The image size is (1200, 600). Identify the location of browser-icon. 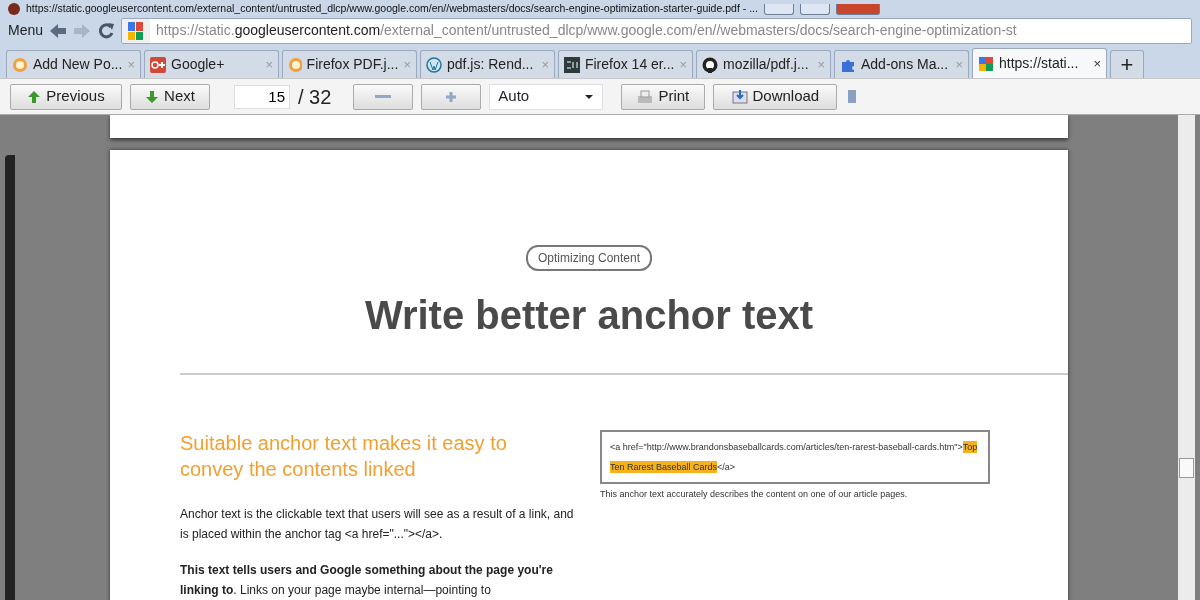
(14, 9).